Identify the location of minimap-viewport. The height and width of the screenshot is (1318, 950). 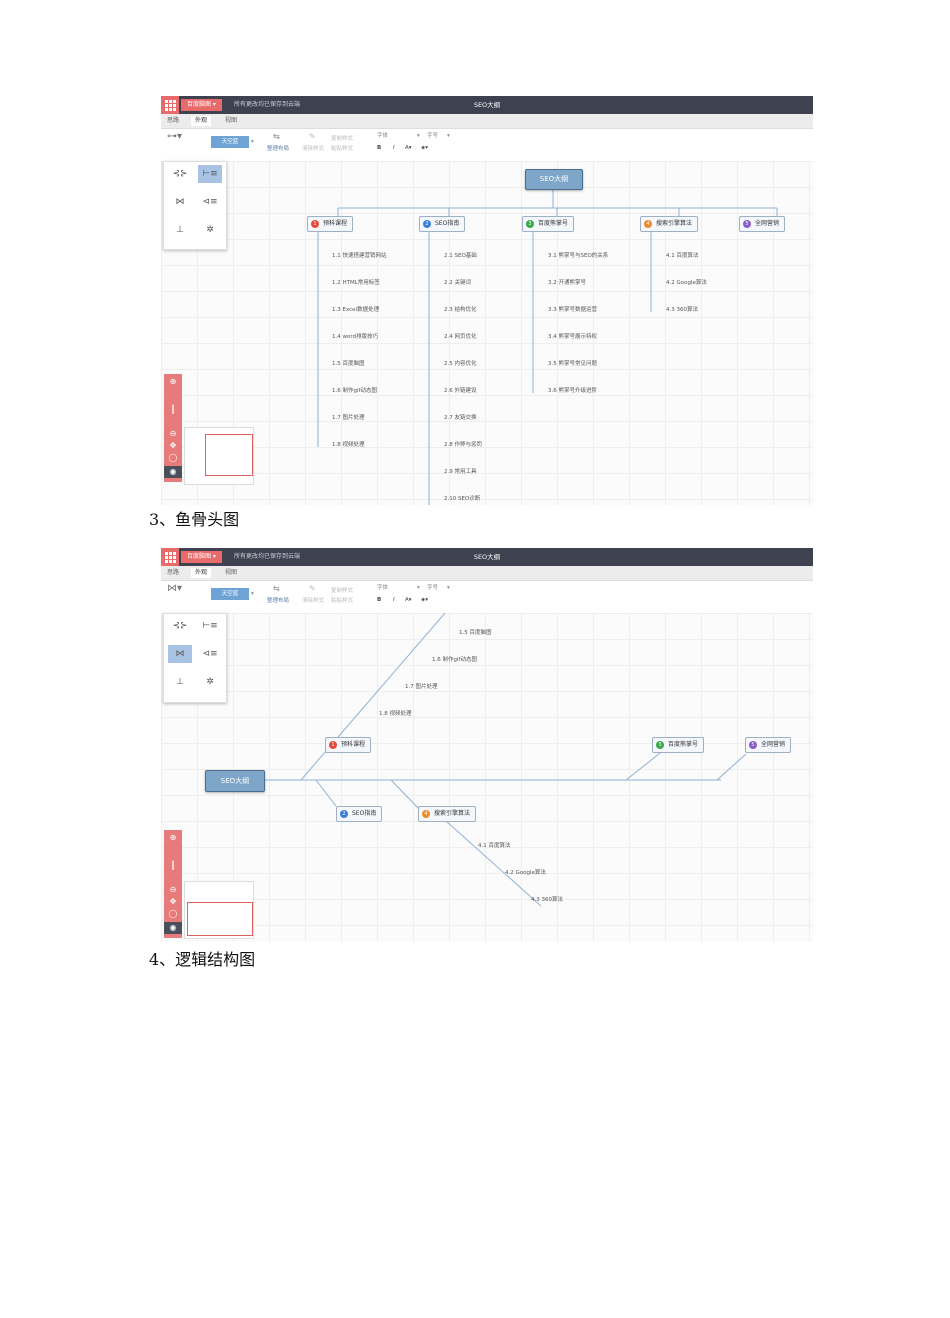
(220, 919).